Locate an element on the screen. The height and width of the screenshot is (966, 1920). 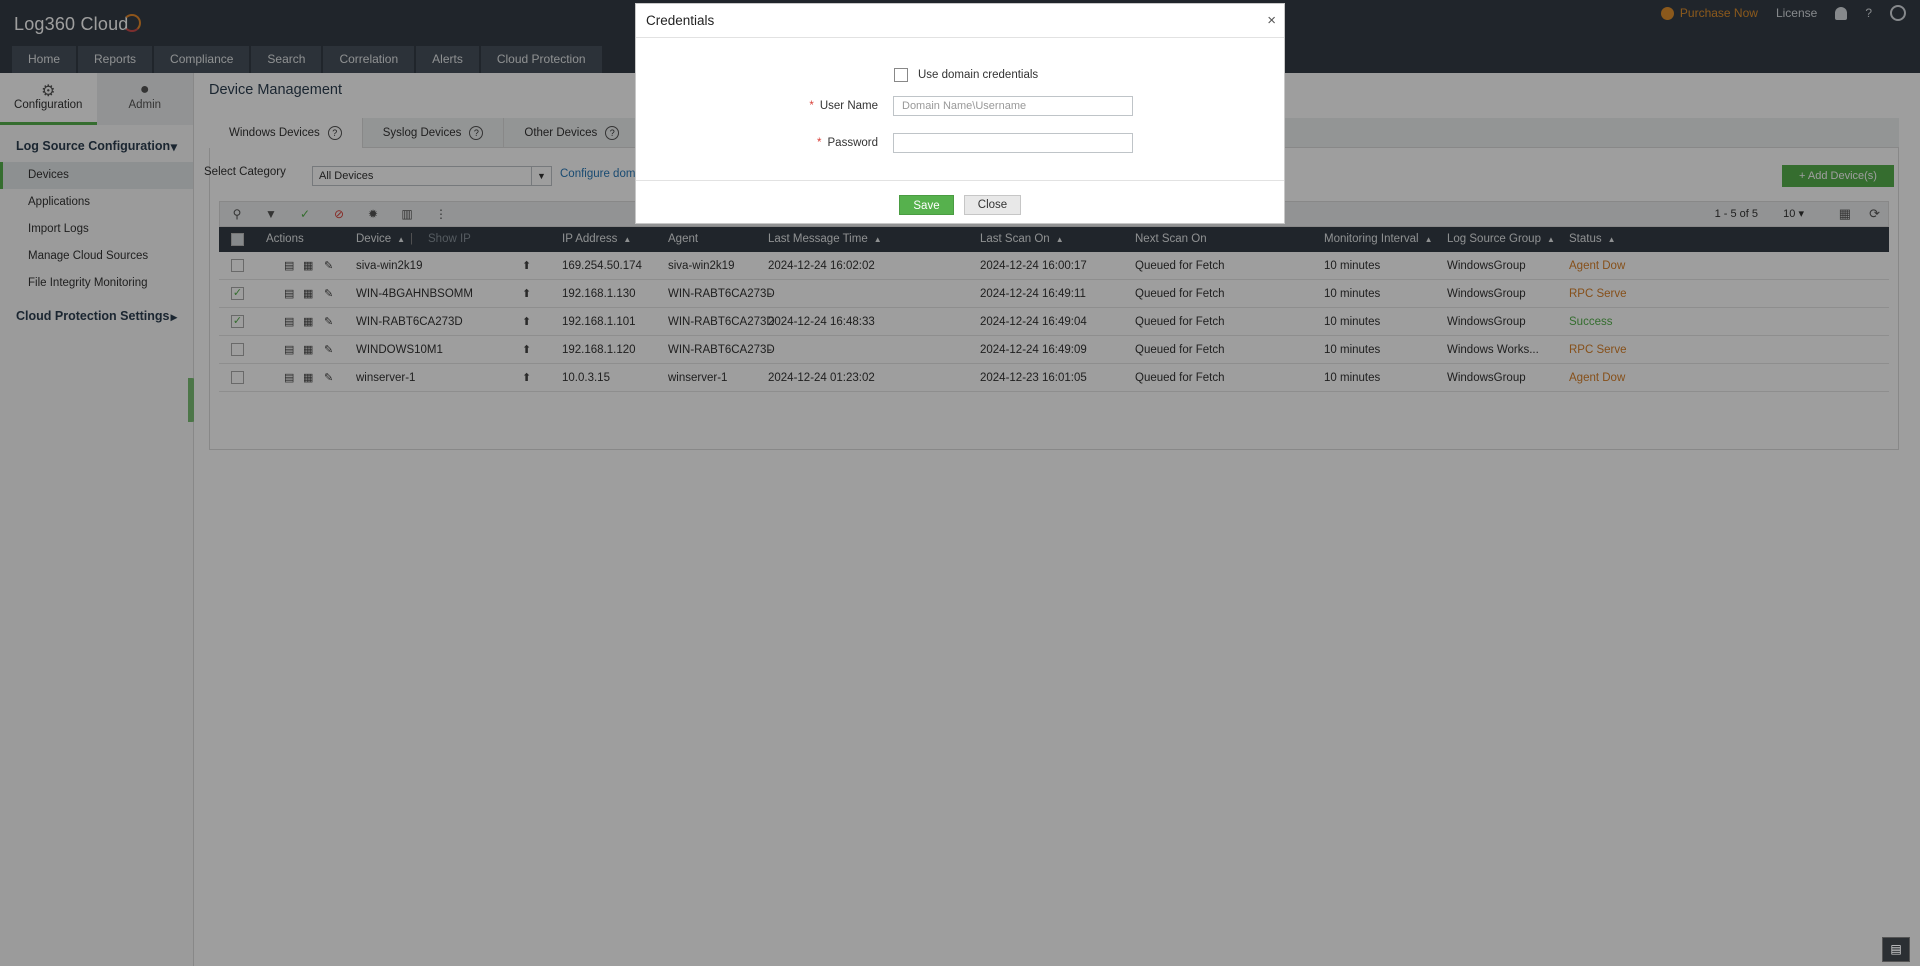
dialog-footer: Save Close is located at coordinates (960, 202).